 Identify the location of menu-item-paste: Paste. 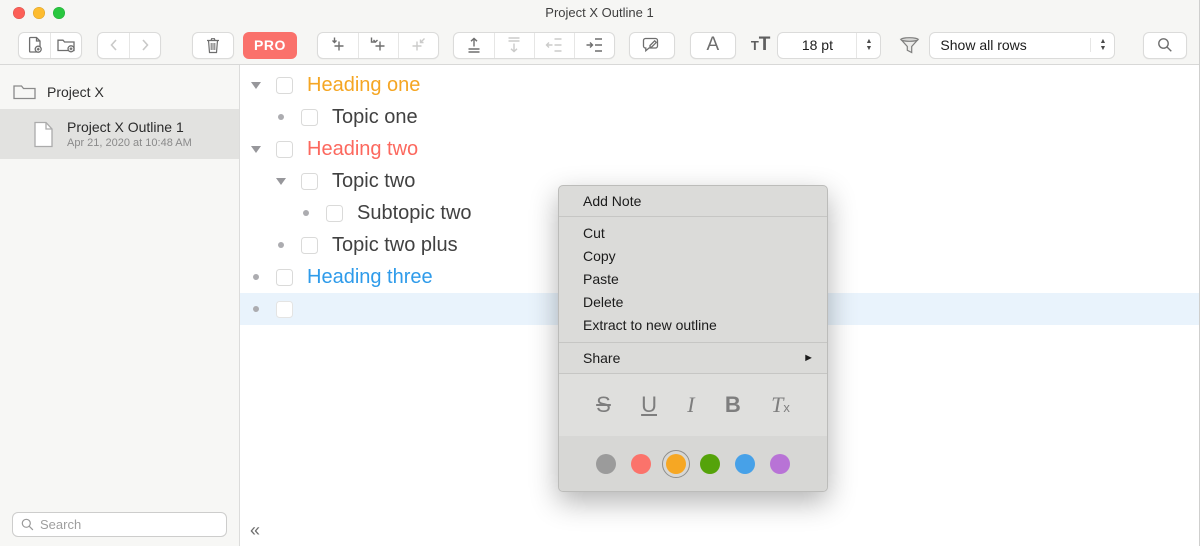
(693, 279).